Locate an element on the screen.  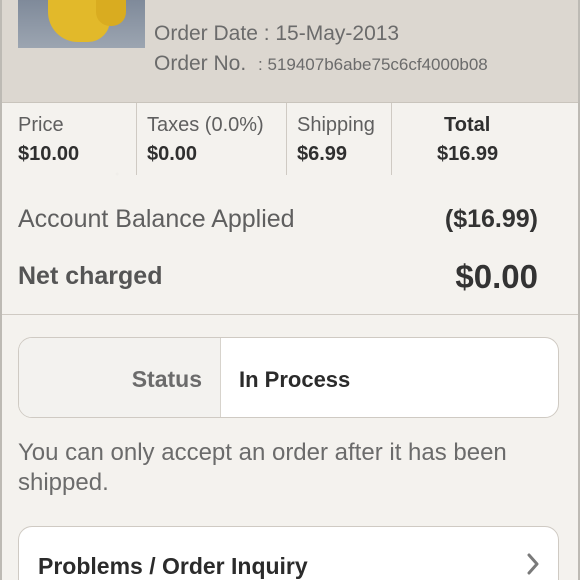
balance-applied-value: ($16.99) is located at coordinates (491, 219).